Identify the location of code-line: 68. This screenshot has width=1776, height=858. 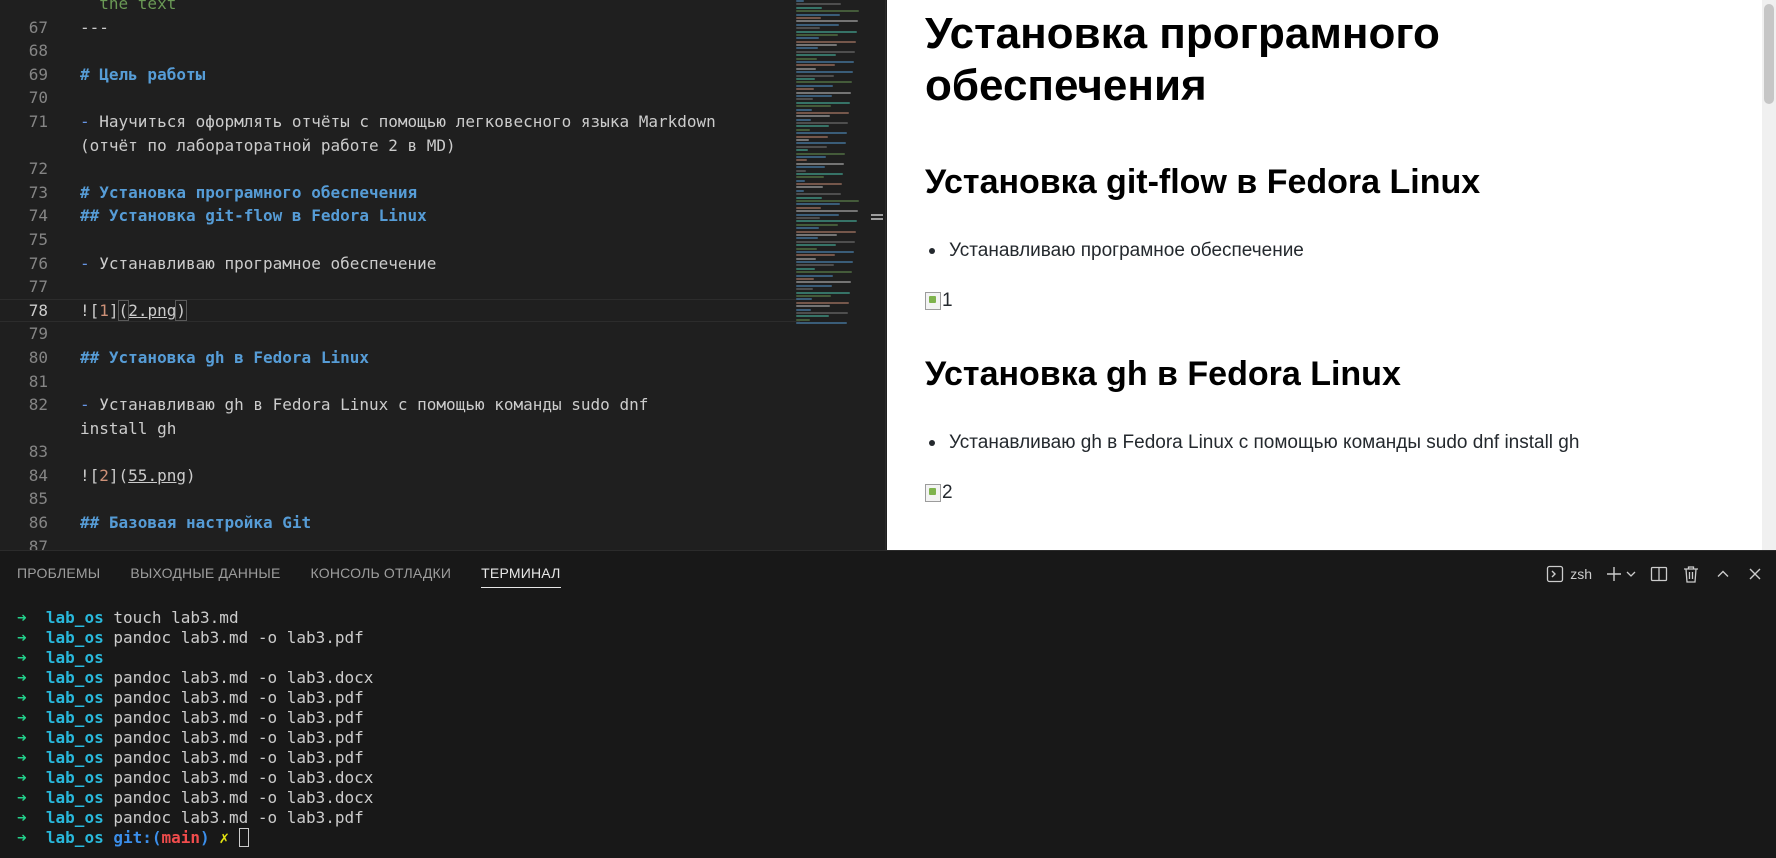
(400, 51).